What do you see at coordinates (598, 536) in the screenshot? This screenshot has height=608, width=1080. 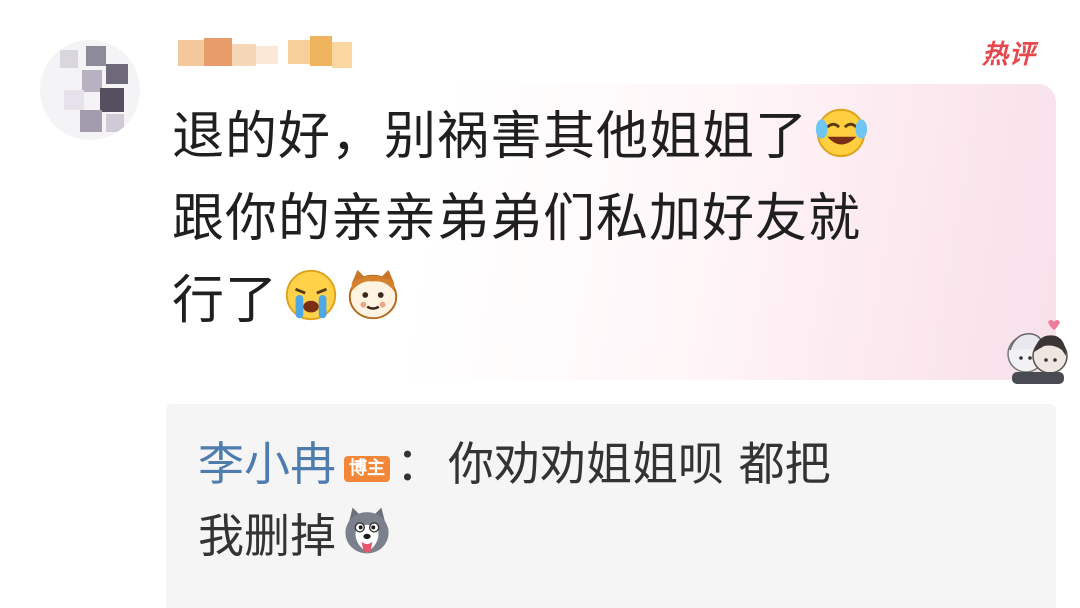 I see `reply-line-2: 我删掉` at bounding box center [598, 536].